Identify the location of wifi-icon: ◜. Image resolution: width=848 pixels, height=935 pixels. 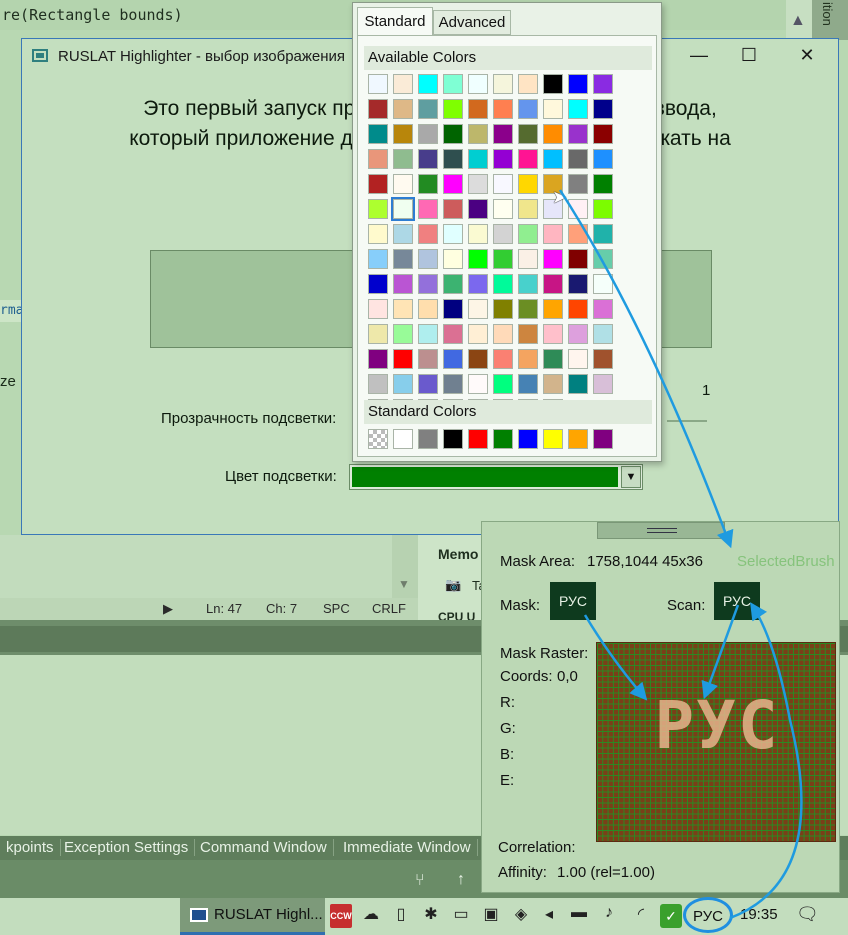
(641, 916).